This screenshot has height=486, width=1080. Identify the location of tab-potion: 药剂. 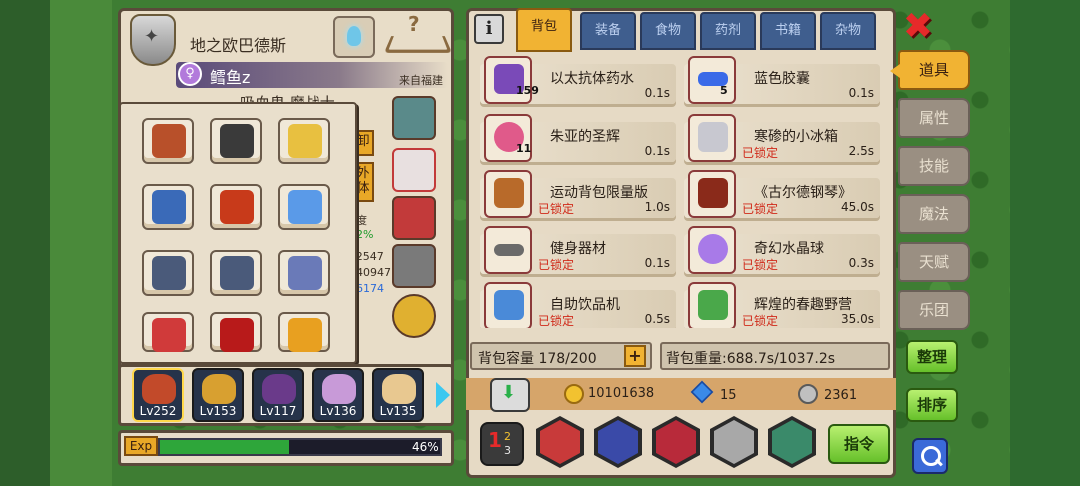
(728, 31).